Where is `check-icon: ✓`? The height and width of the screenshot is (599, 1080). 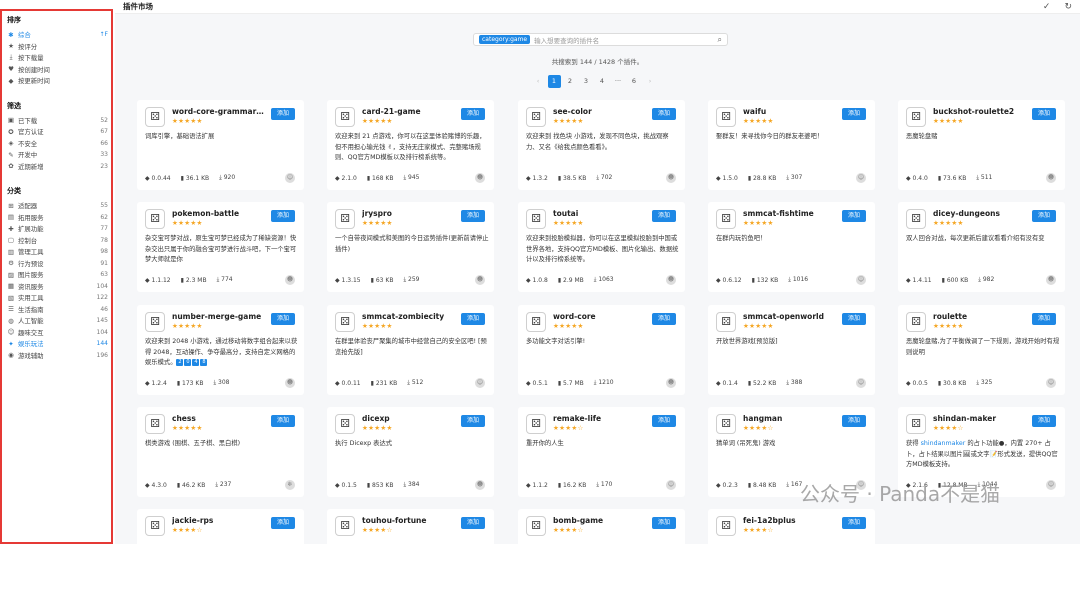 check-icon: ✓ is located at coordinates (1047, 7).